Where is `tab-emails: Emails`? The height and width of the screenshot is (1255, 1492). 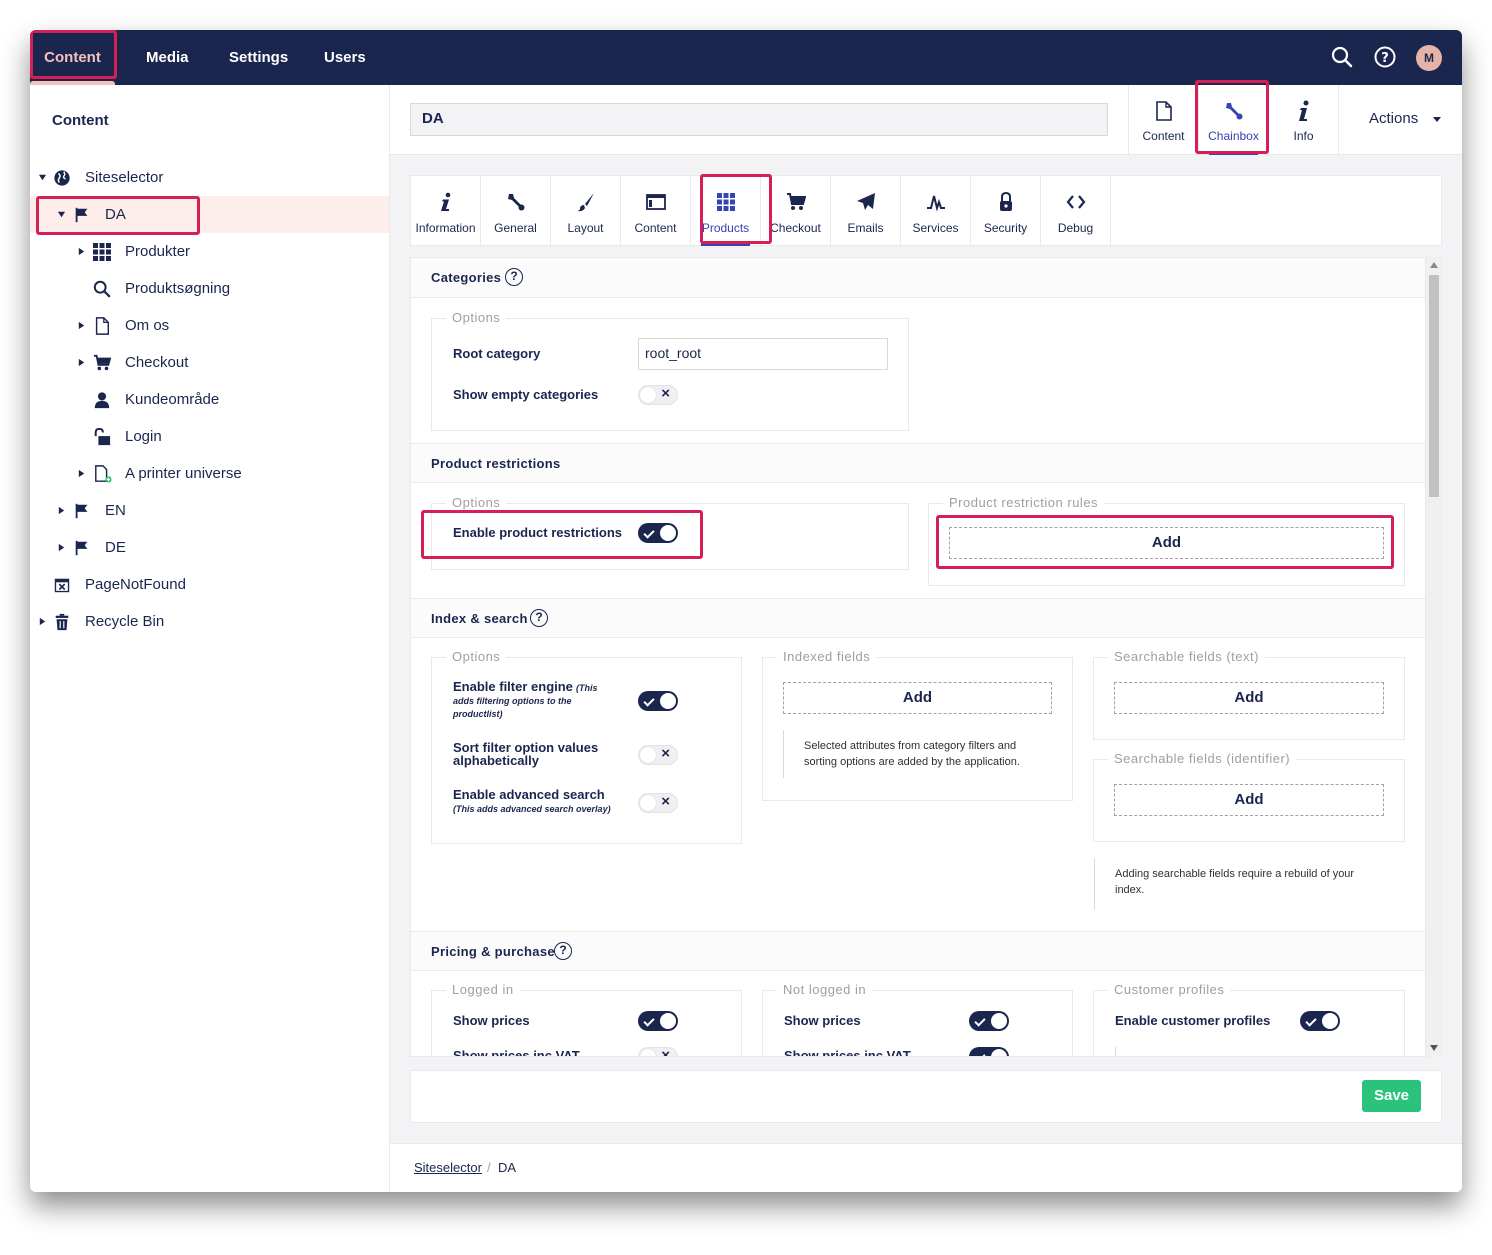 tab-emails: Emails is located at coordinates (866, 211).